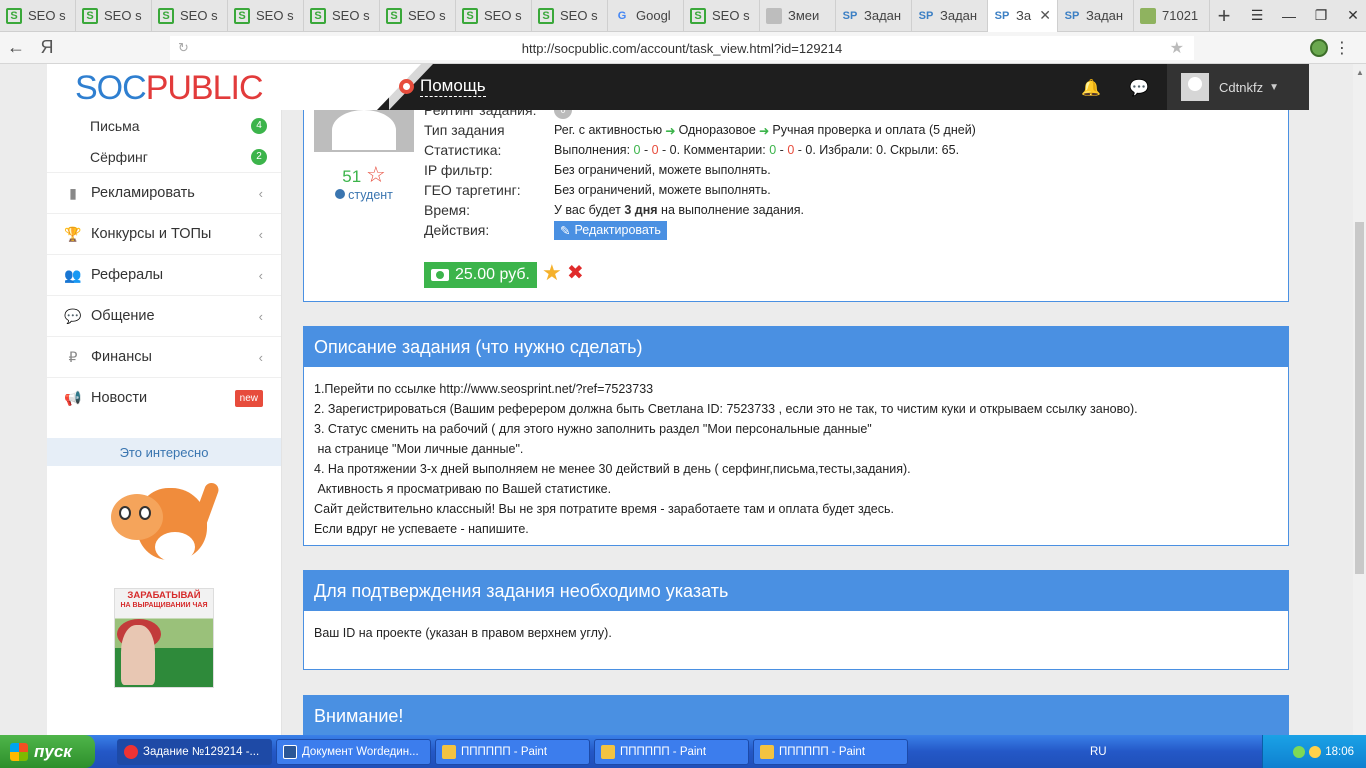 The height and width of the screenshot is (768, 1366). What do you see at coordinates (16, 47) in the screenshot?
I see `back-arrow-icon: ←` at bounding box center [16, 47].